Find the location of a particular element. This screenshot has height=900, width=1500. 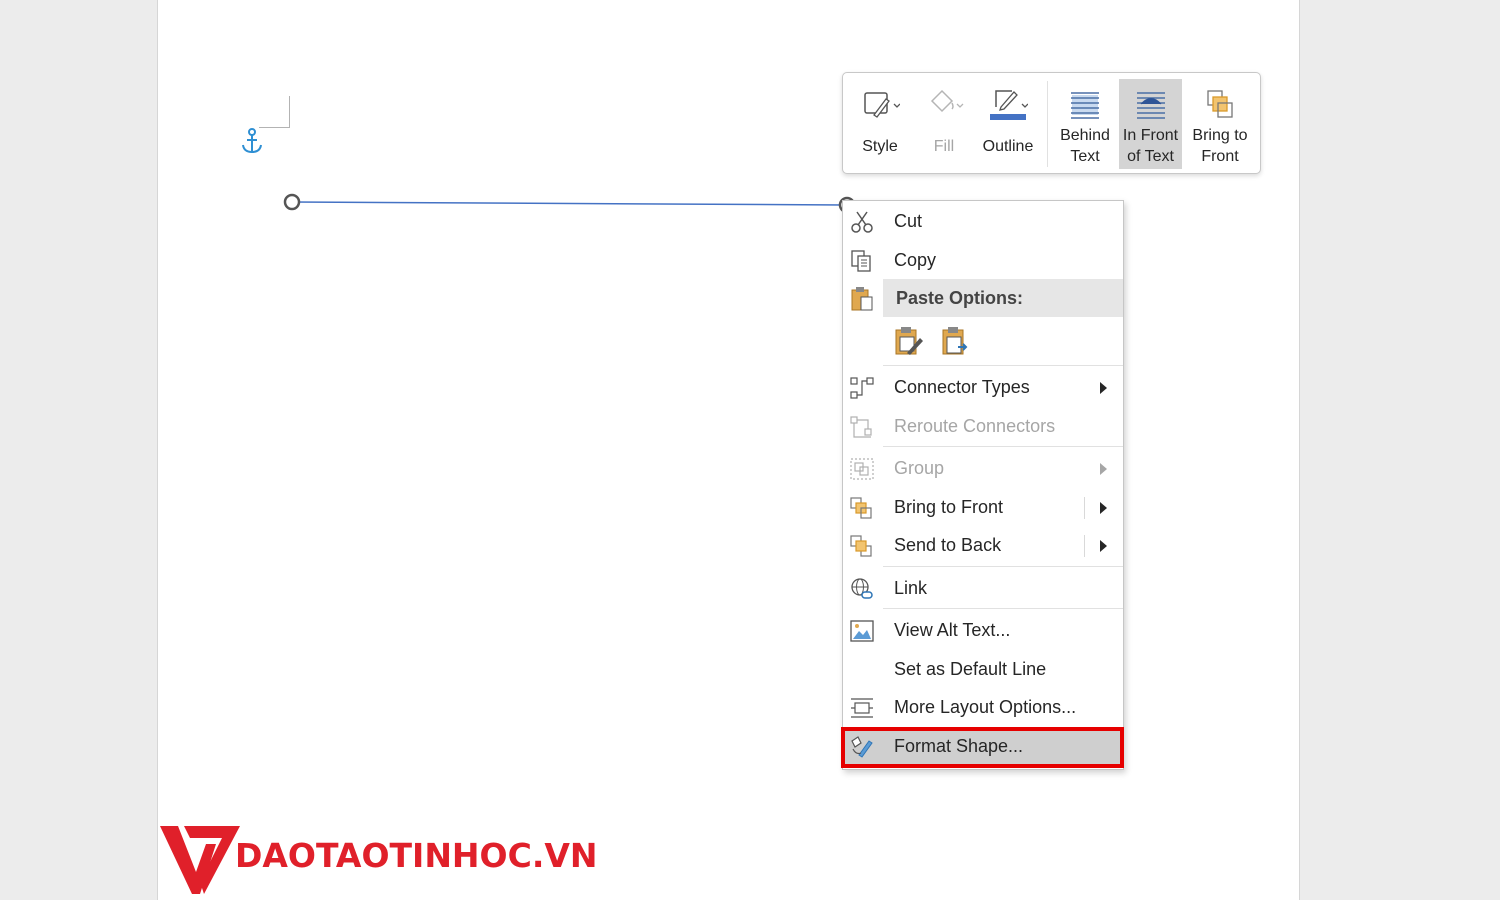

paste-options-header: Paste Options: is located at coordinates (1003, 298).